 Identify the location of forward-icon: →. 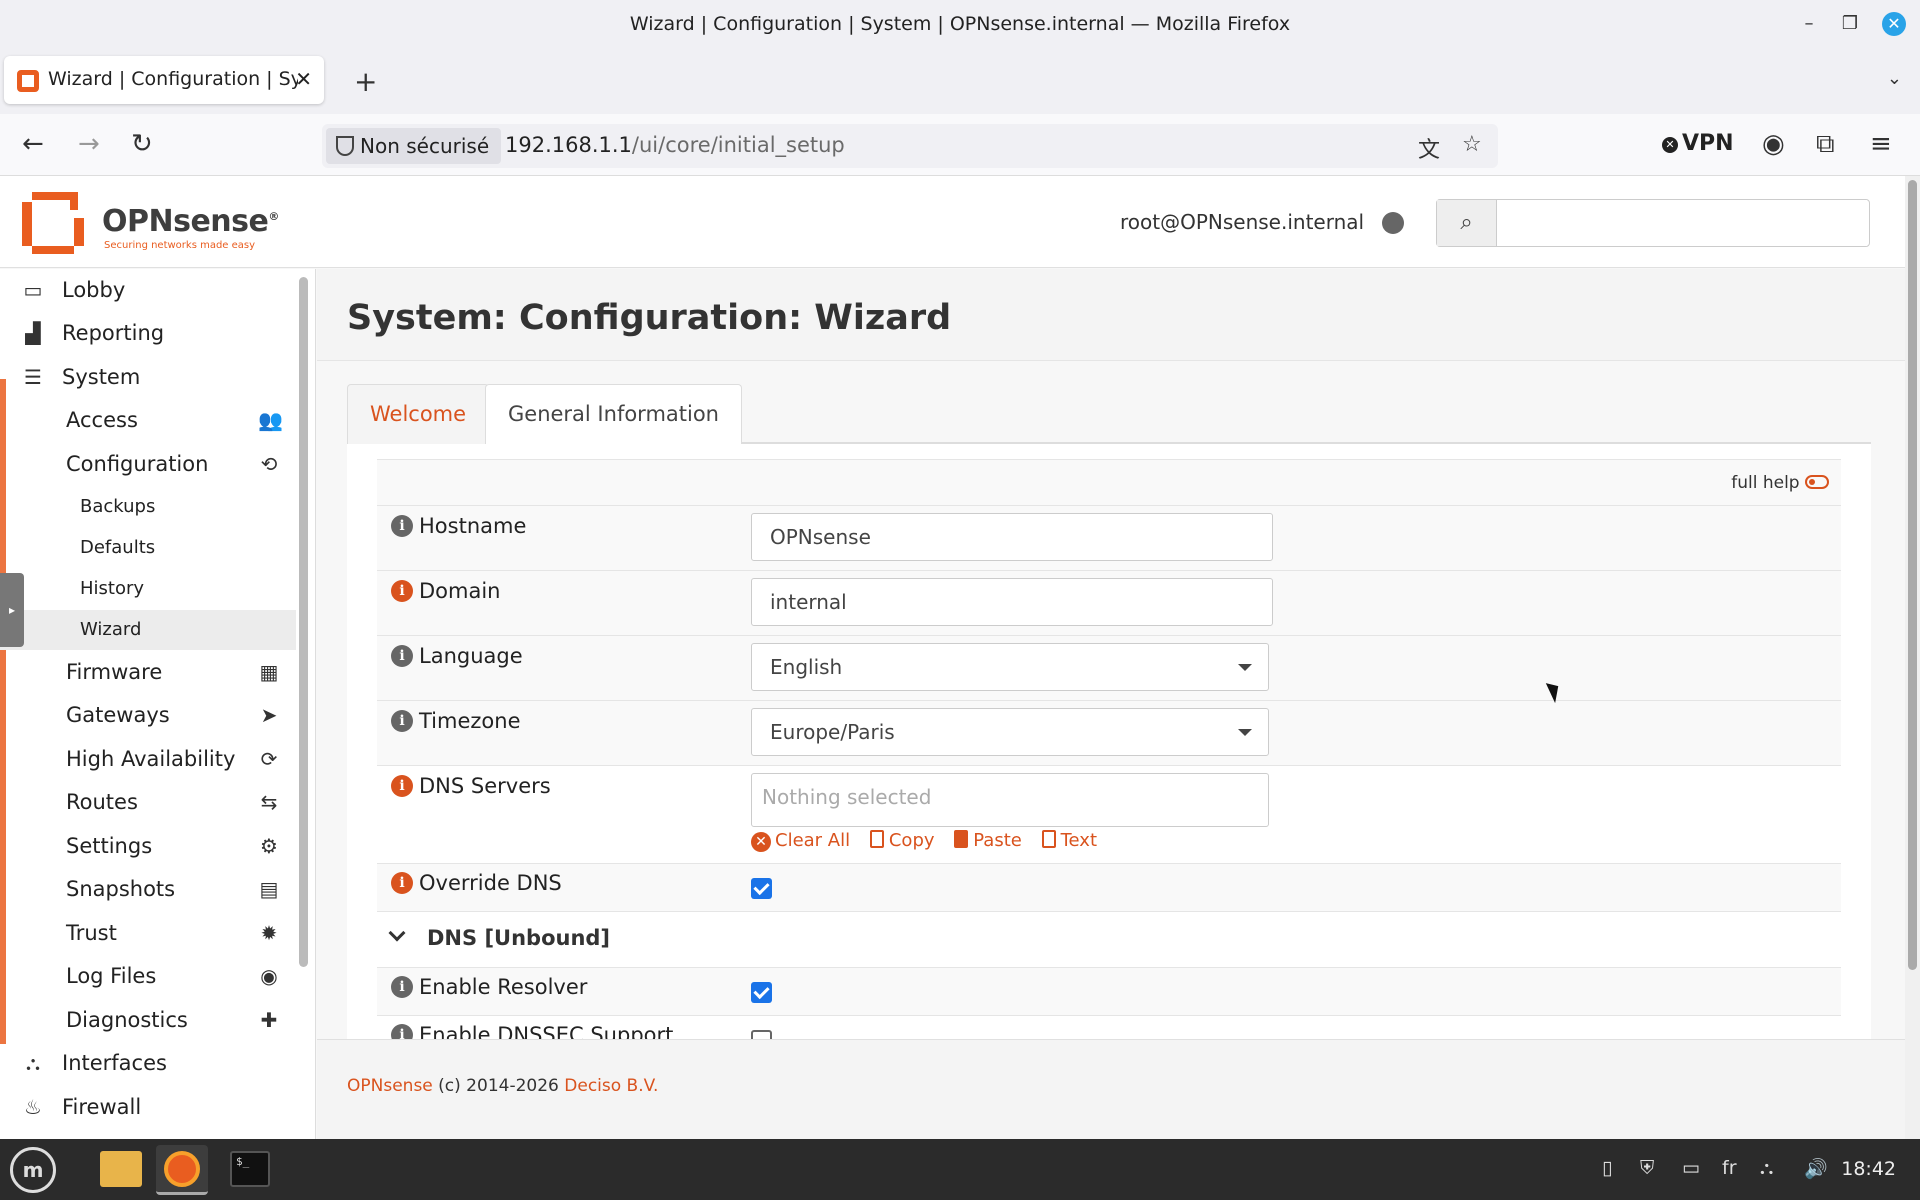
(89, 144).